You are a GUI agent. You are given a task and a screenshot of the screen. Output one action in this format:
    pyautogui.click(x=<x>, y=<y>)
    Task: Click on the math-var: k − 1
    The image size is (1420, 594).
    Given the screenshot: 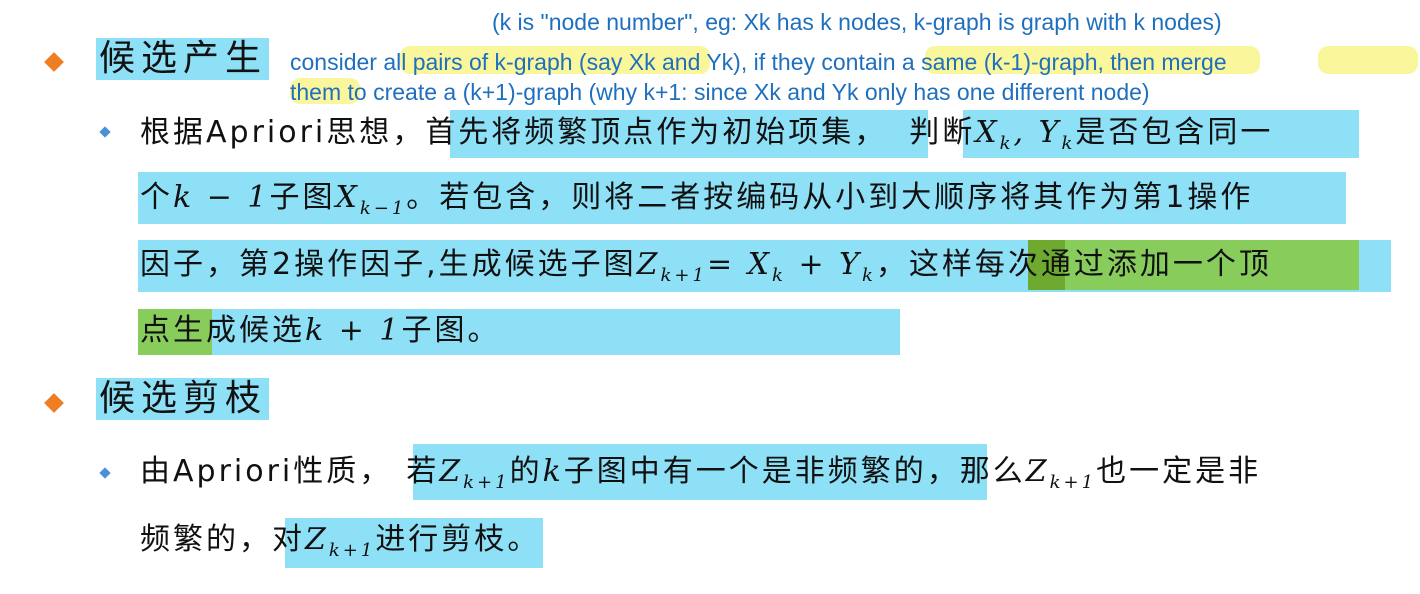 What is the action you would take?
    pyautogui.click(x=221, y=197)
    